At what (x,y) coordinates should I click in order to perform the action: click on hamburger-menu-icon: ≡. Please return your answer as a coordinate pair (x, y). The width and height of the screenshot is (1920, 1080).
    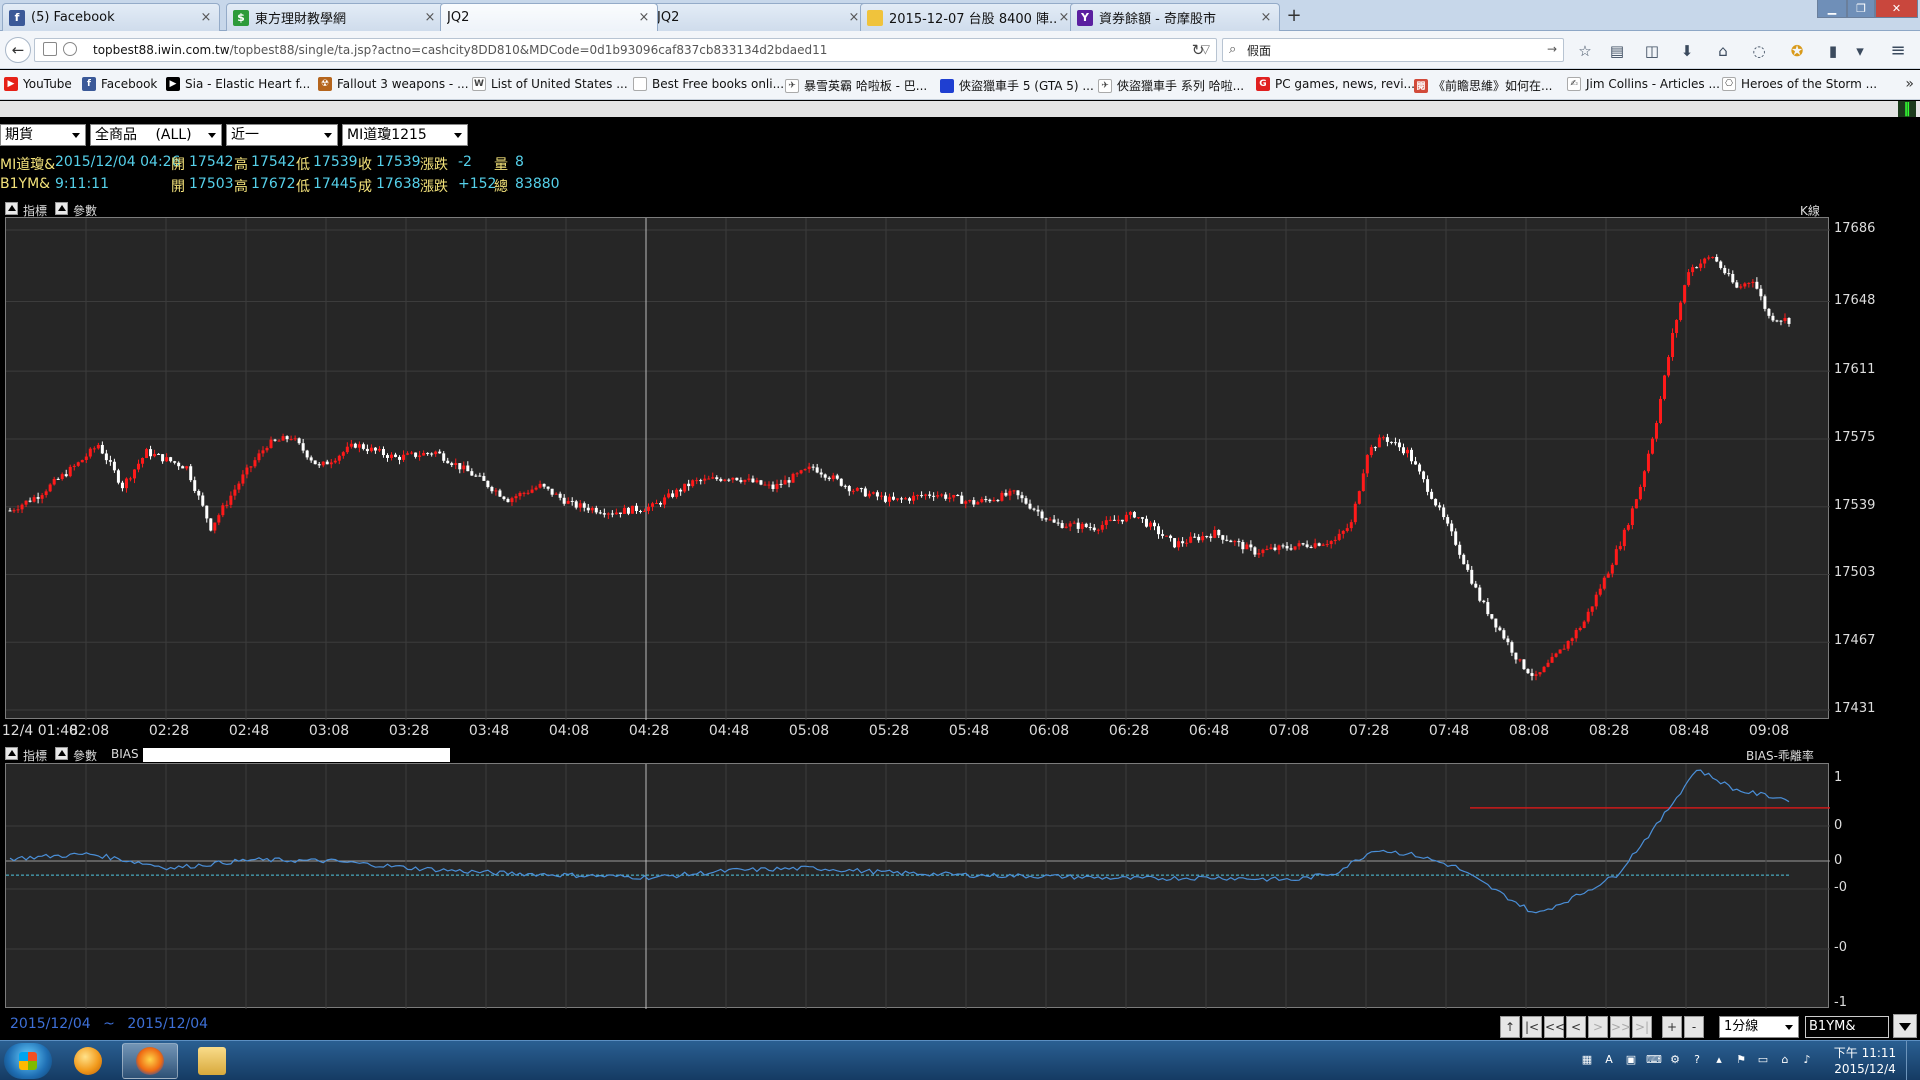
    Looking at the image, I should click on (1898, 51).